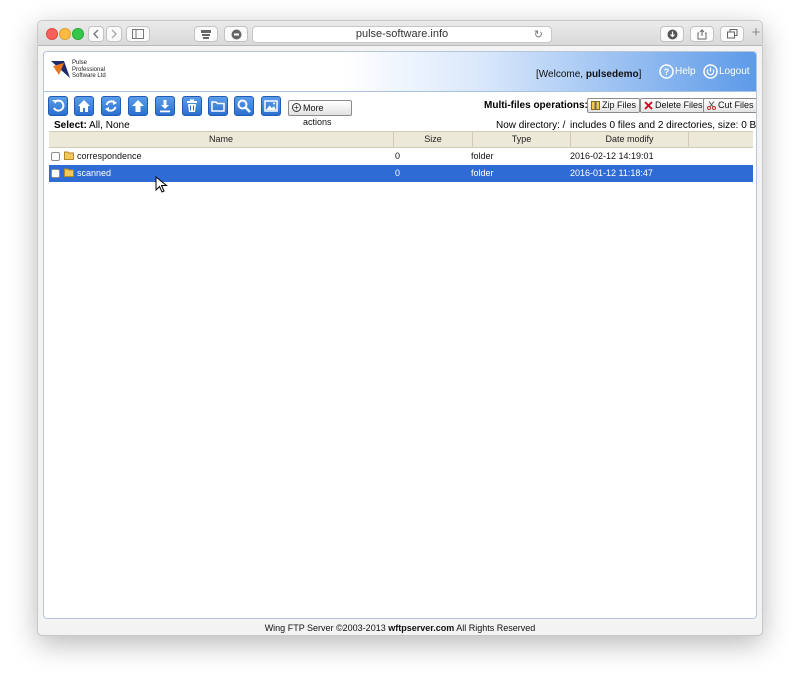 The height and width of the screenshot is (688, 800). I want to click on download-button, so click(165, 106).